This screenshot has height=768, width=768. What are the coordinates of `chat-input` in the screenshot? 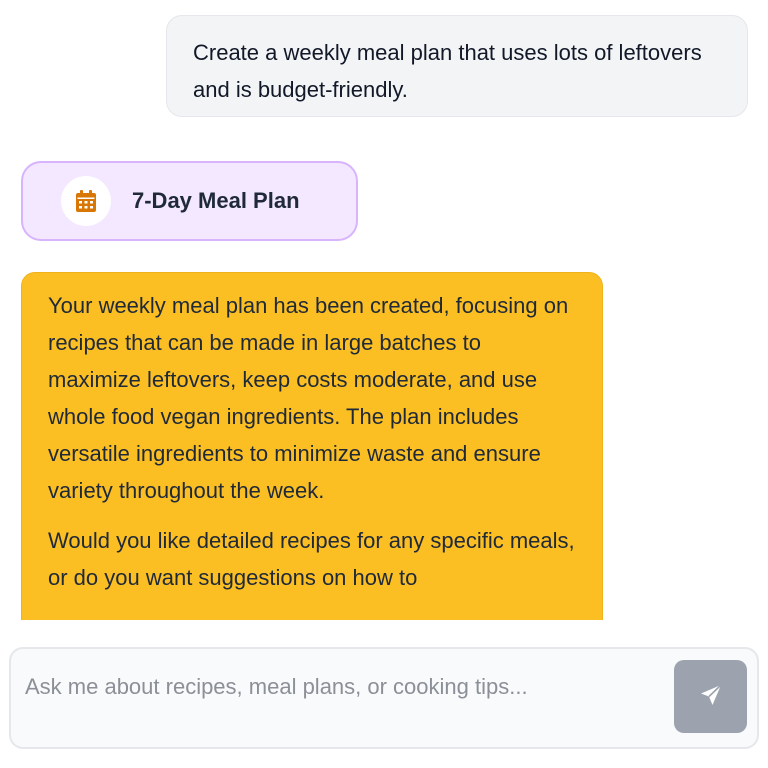 It's located at (345, 687).